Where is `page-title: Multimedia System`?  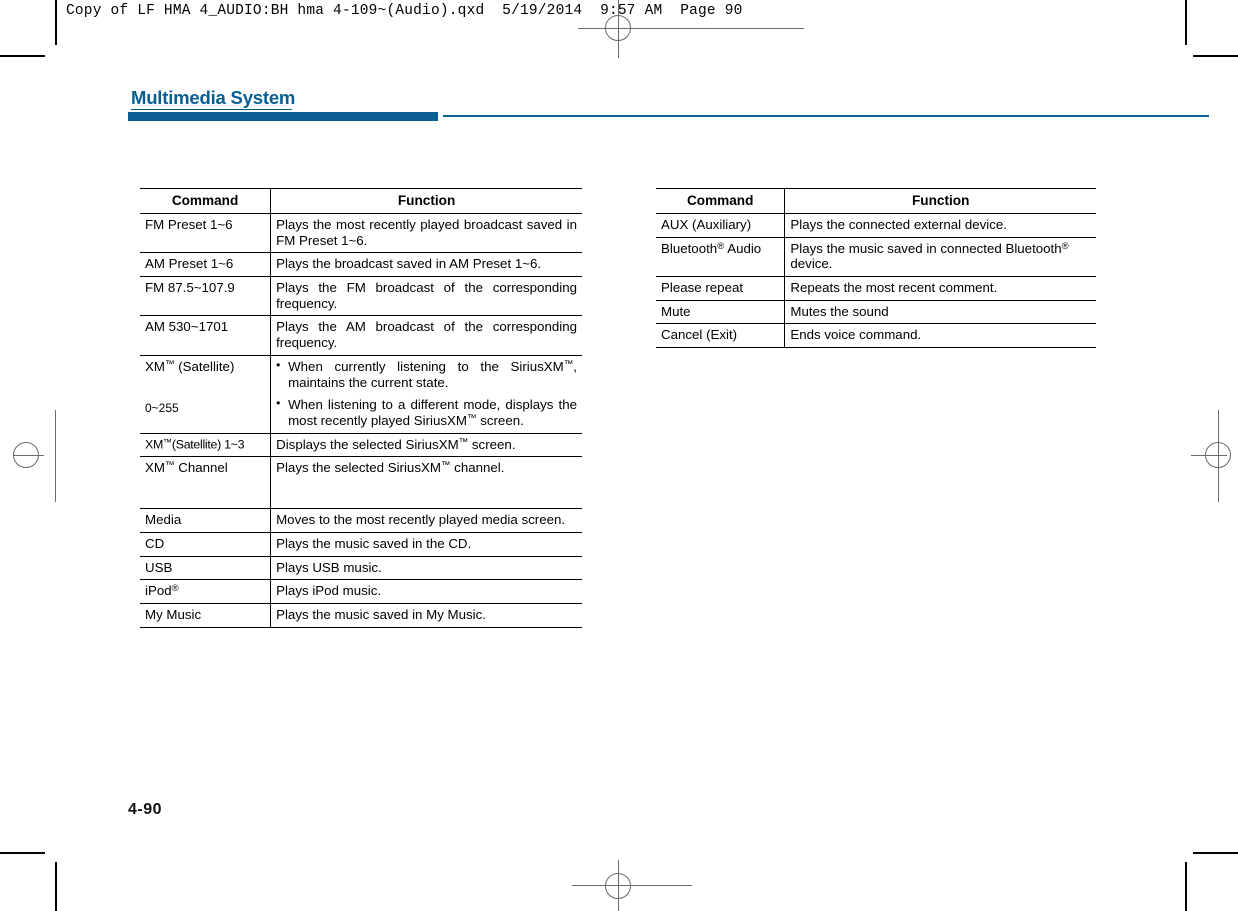 page-title: Multimedia System is located at coordinates (213, 97).